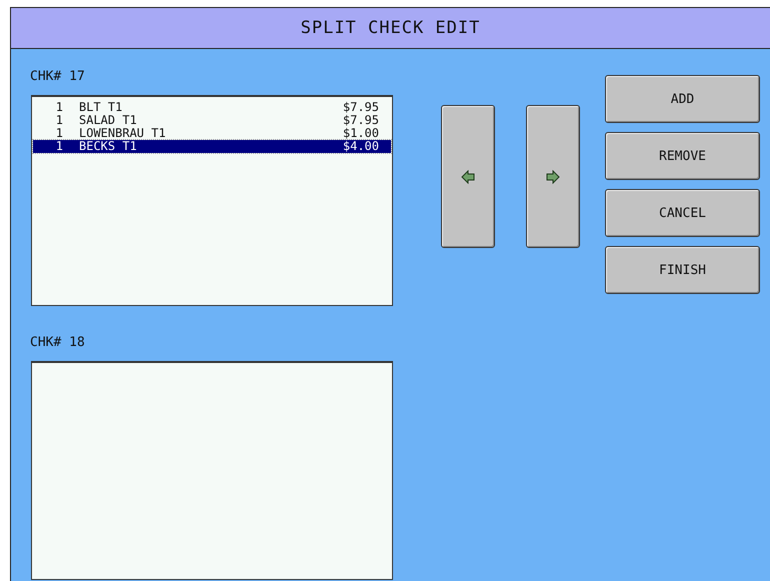  What do you see at coordinates (212, 107) in the screenshot?
I see `list-item: 1 BLT T1 $7.95` at bounding box center [212, 107].